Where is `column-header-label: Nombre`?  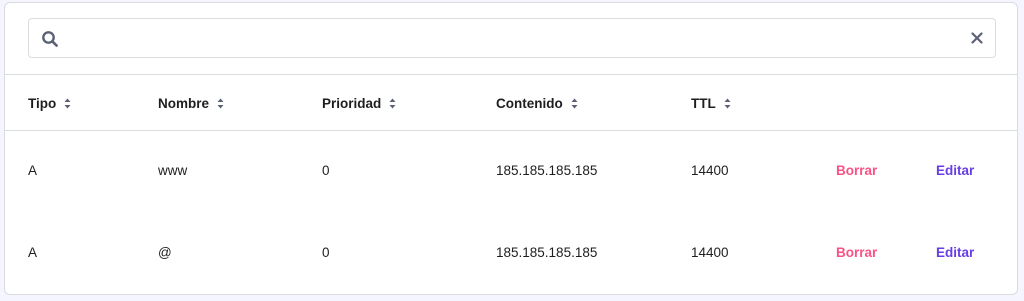
column-header-label: Nombre is located at coordinates (184, 103).